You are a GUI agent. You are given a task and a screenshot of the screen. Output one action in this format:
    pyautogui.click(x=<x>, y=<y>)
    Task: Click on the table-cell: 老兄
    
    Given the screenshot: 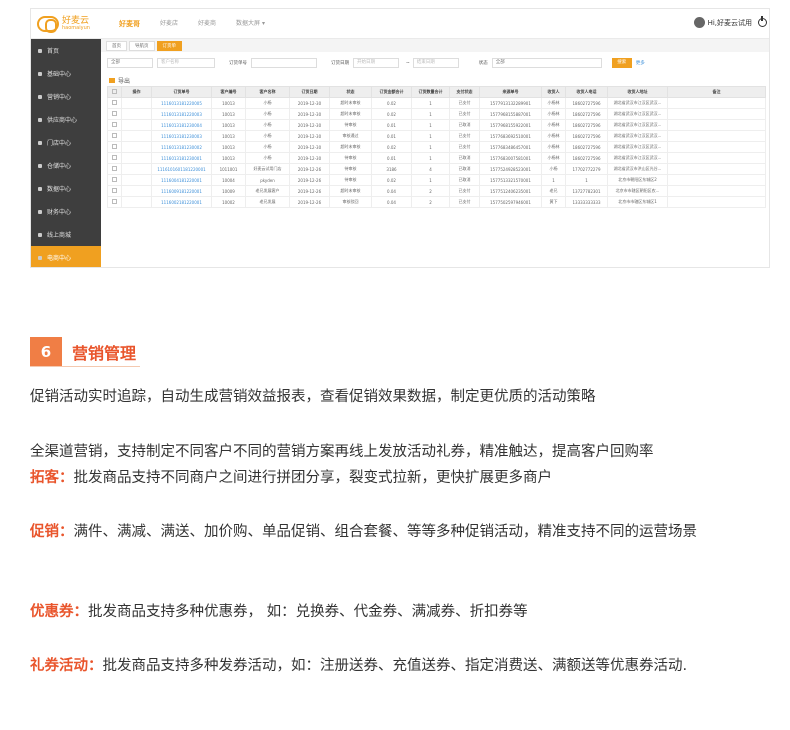 What is the action you would take?
    pyautogui.click(x=553, y=191)
    